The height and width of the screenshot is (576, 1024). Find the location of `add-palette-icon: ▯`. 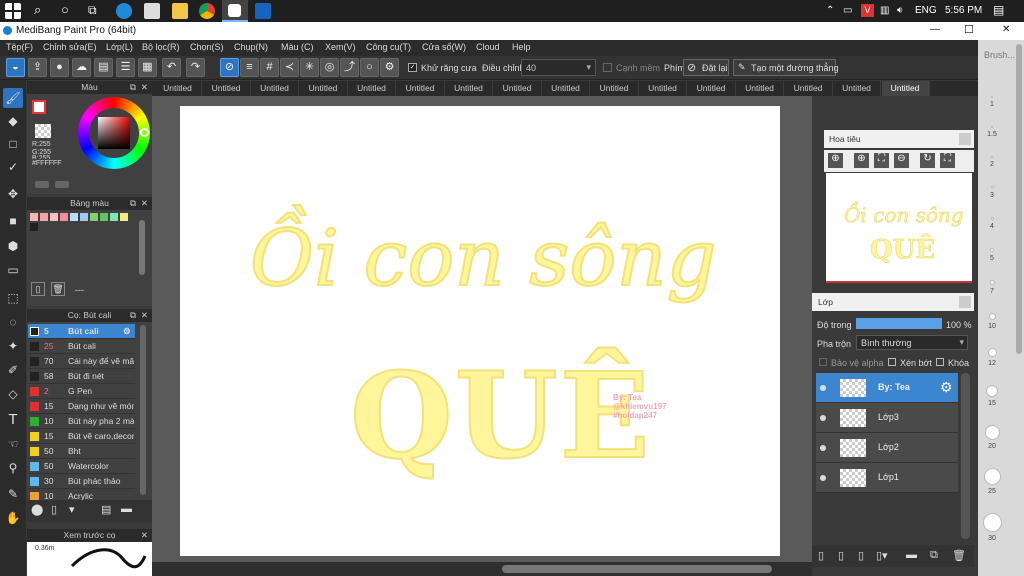

add-palette-icon: ▯ is located at coordinates (38, 289).